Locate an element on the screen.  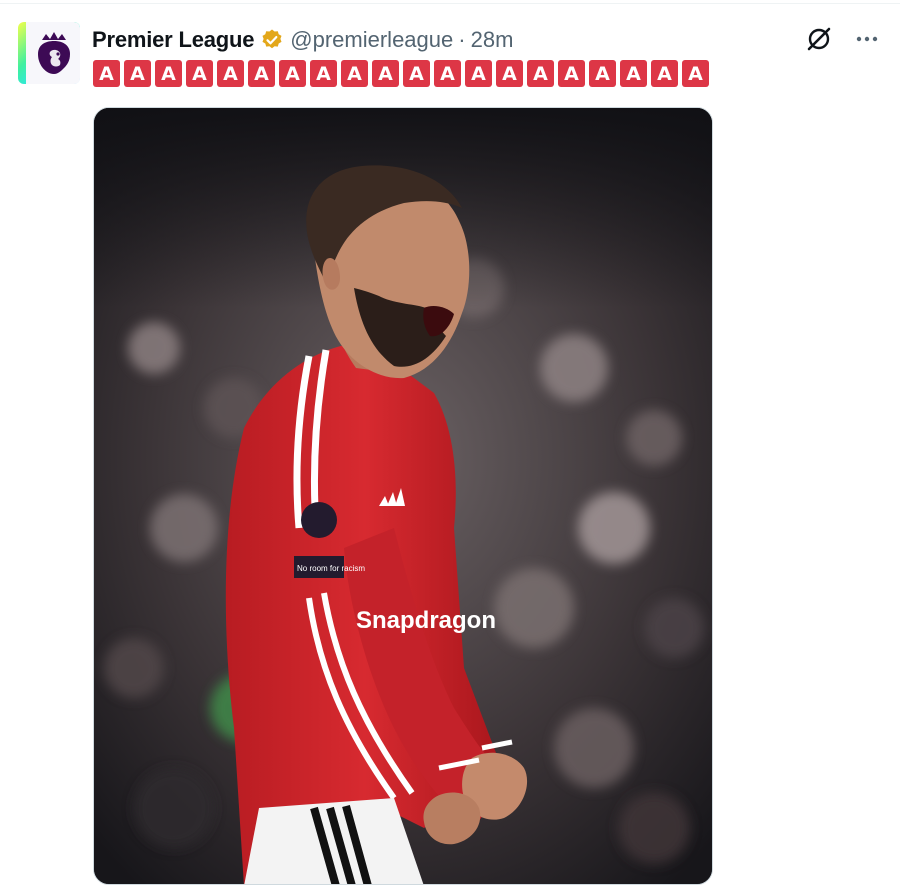
handle: @premierleague is located at coordinates (371, 40).